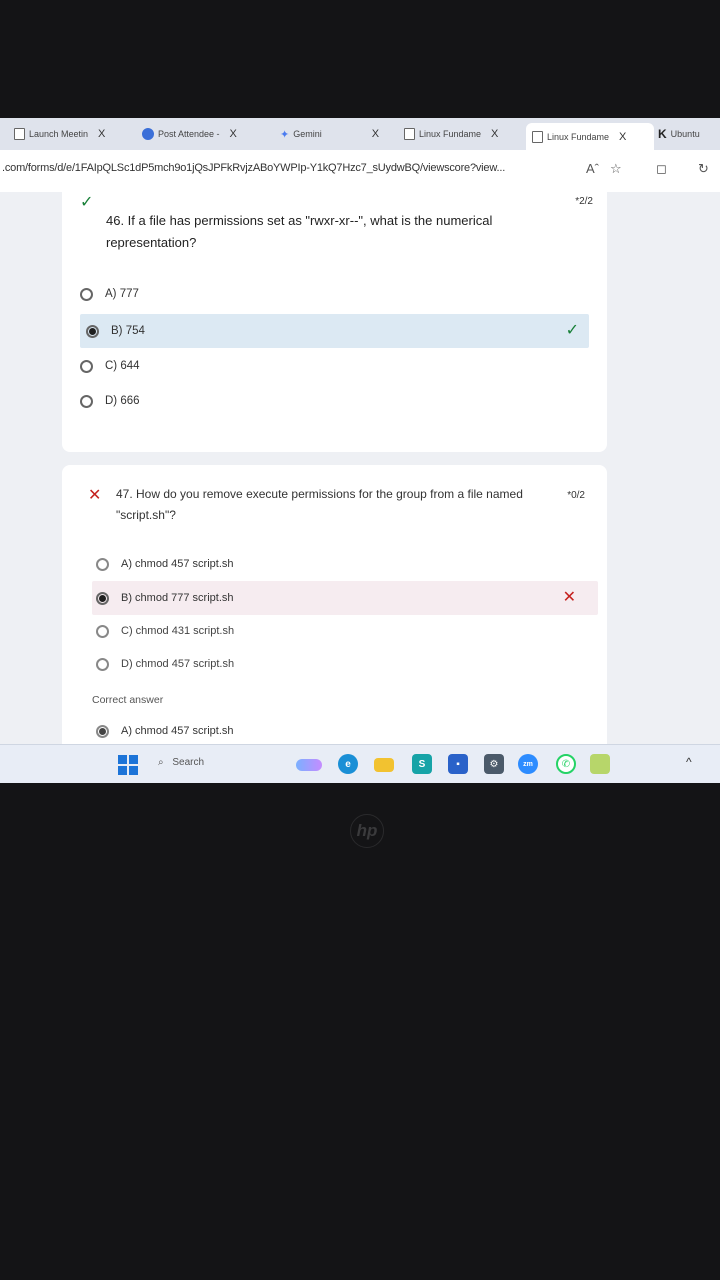 This screenshot has height=1280, width=720. Describe the element at coordinates (458, 764) in the screenshot. I see `store-icon: ▪` at that location.